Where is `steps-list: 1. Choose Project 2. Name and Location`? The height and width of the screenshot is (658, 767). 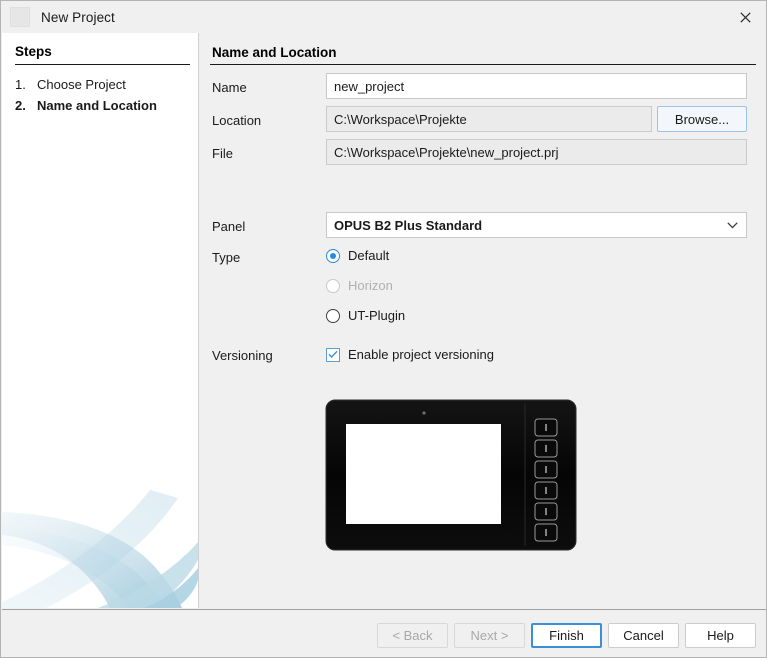 steps-list: 1. Choose Project 2. Name and Location is located at coordinates (105, 94).